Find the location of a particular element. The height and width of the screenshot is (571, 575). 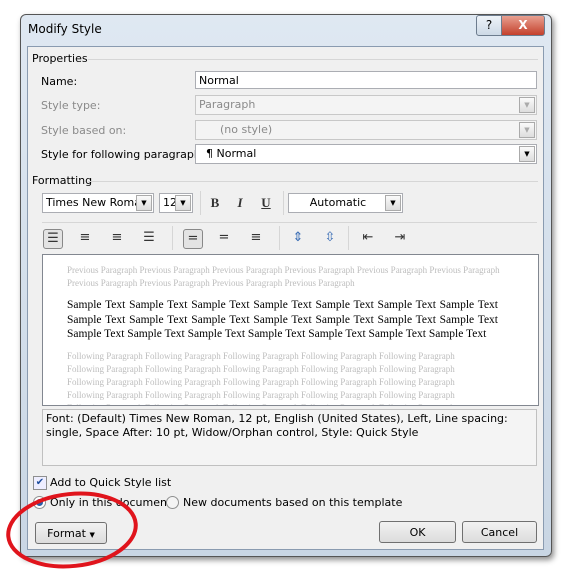

cancel-button: Cancel is located at coordinates (499, 532).